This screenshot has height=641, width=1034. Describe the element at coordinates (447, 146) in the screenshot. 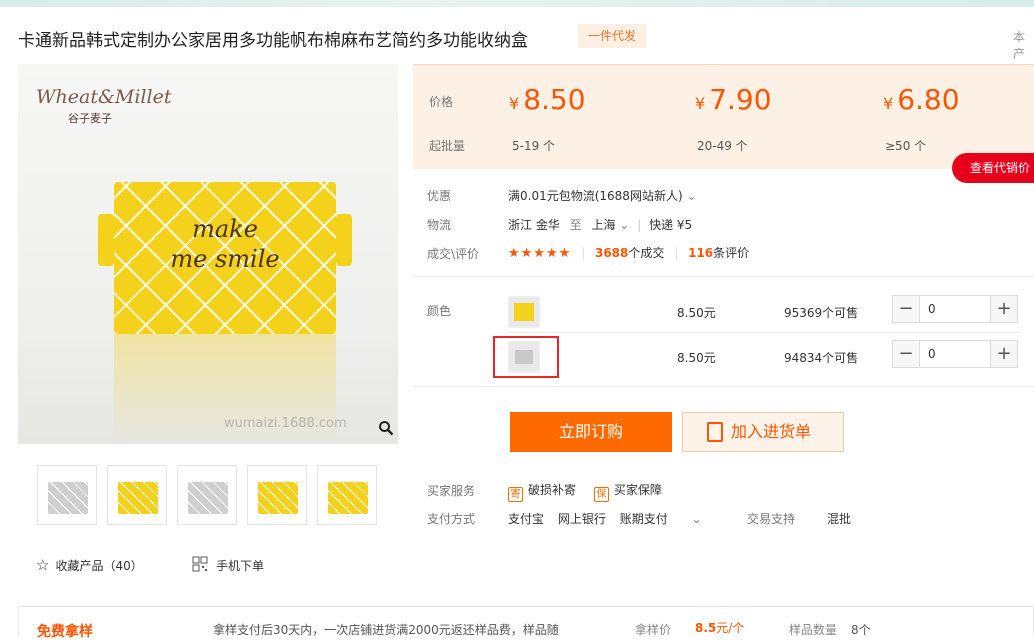

I see `moq-label: 起批量` at that location.